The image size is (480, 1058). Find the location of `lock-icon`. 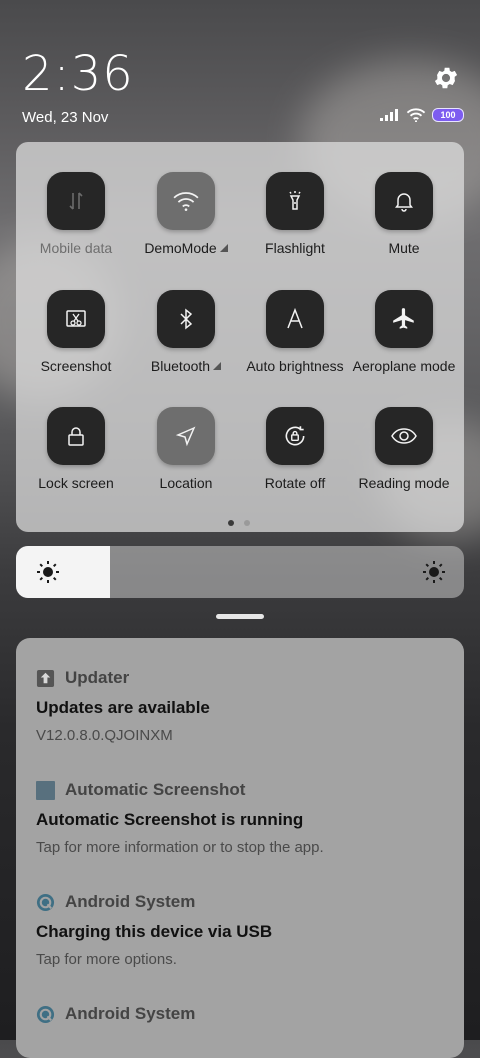

lock-icon is located at coordinates (76, 436).